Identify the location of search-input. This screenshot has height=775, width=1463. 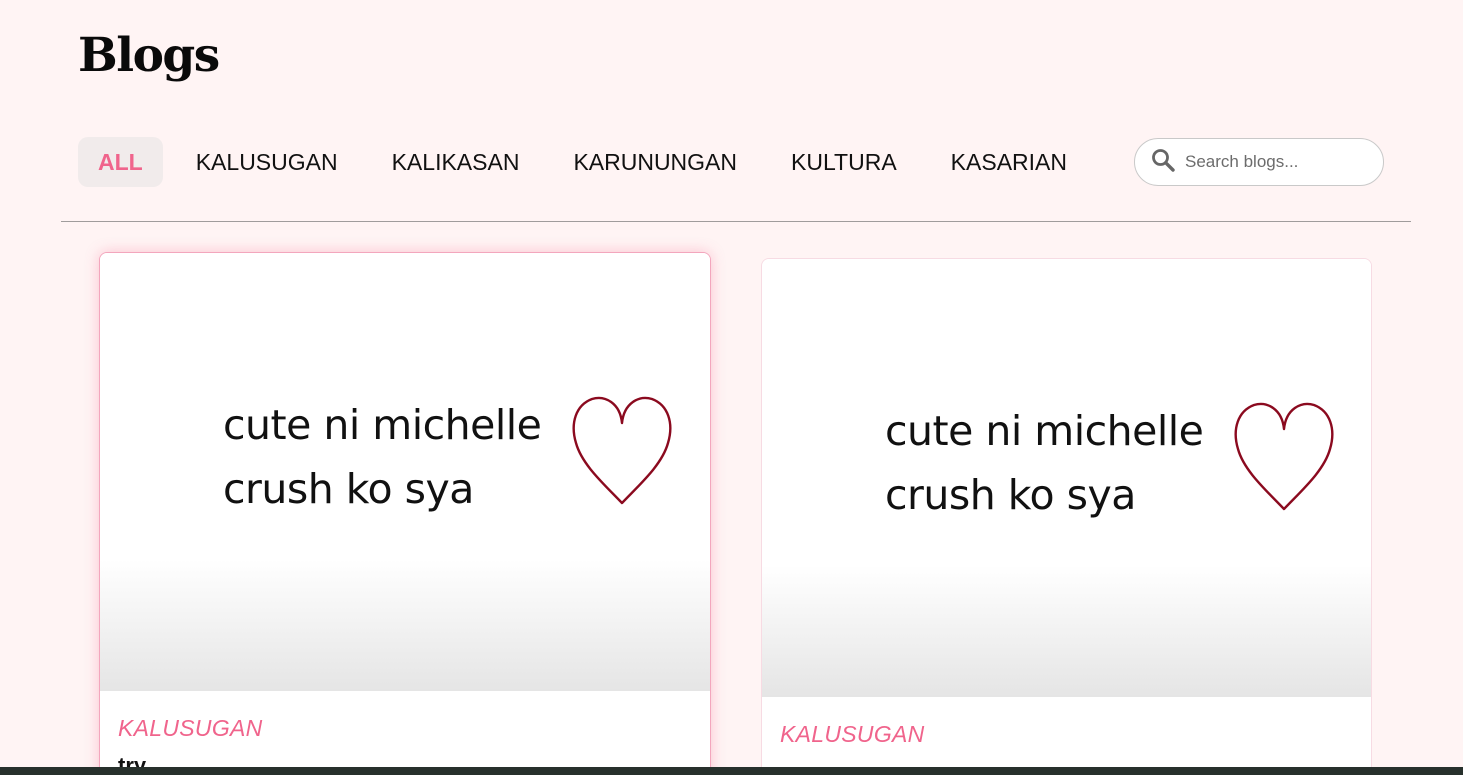
(1275, 162).